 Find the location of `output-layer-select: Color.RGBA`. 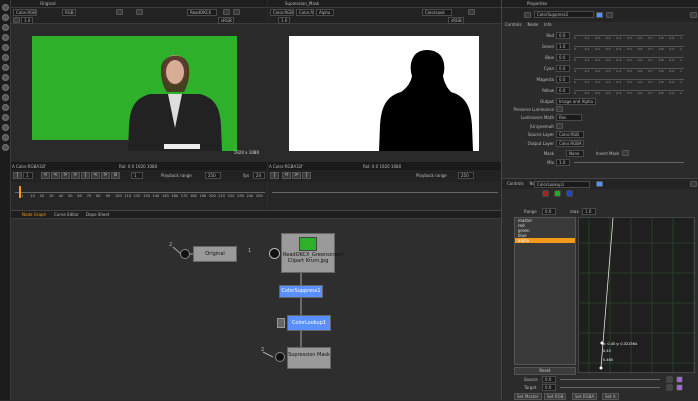

output-layer-select: Color.RGBA is located at coordinates (570, 143).